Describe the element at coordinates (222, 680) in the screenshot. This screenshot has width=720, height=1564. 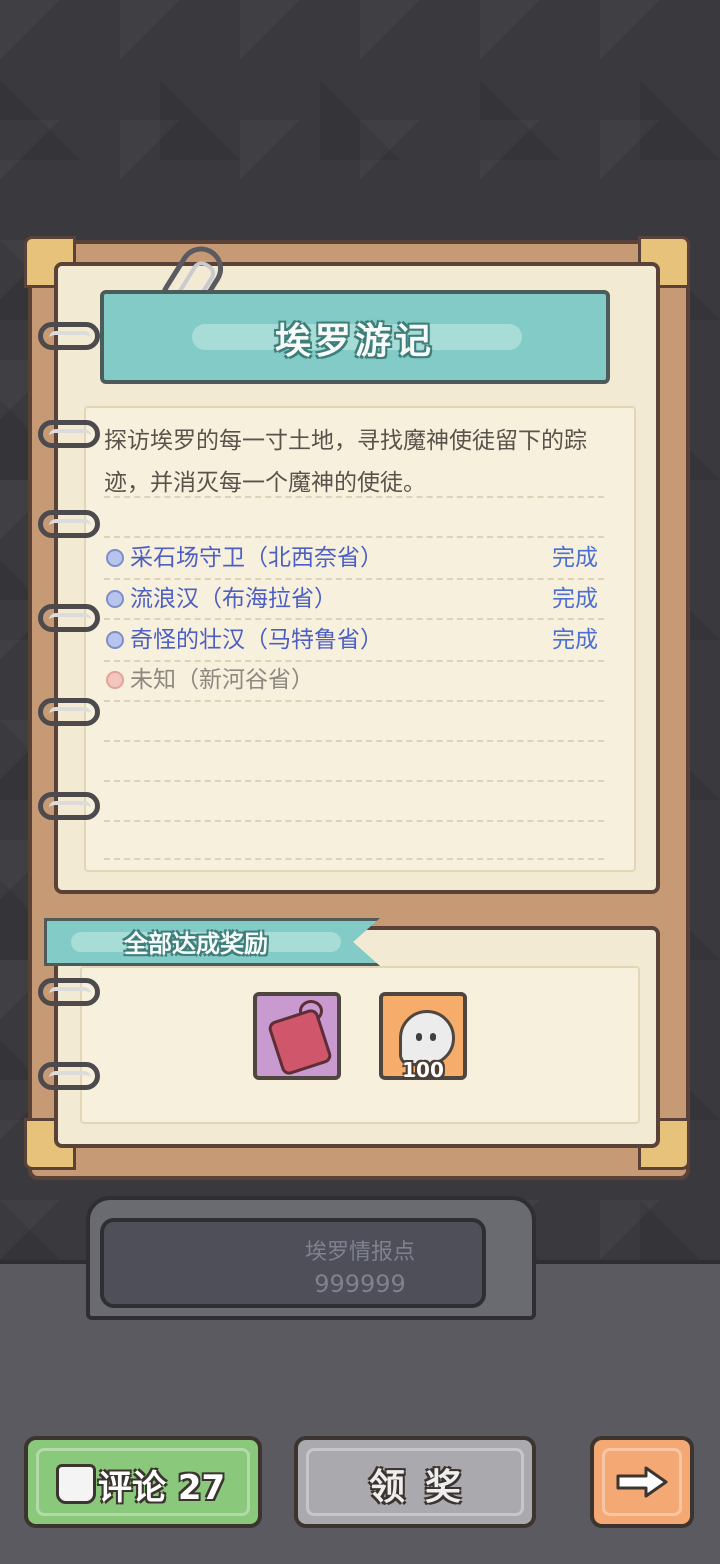
I see `task-name: 未知（新河谷省）` at that location.